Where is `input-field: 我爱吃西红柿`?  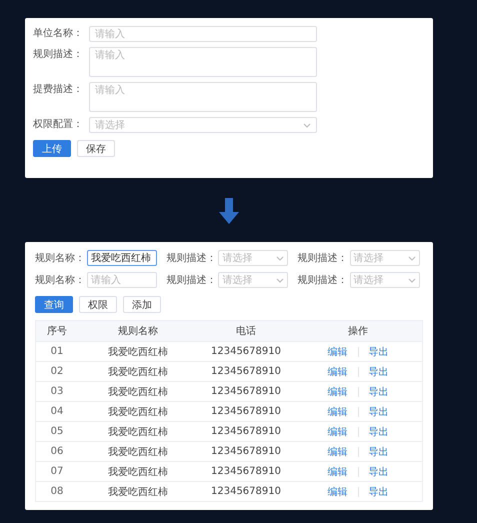 input-field: 我爱吃西红柿 is located at coordinates (122, 258).